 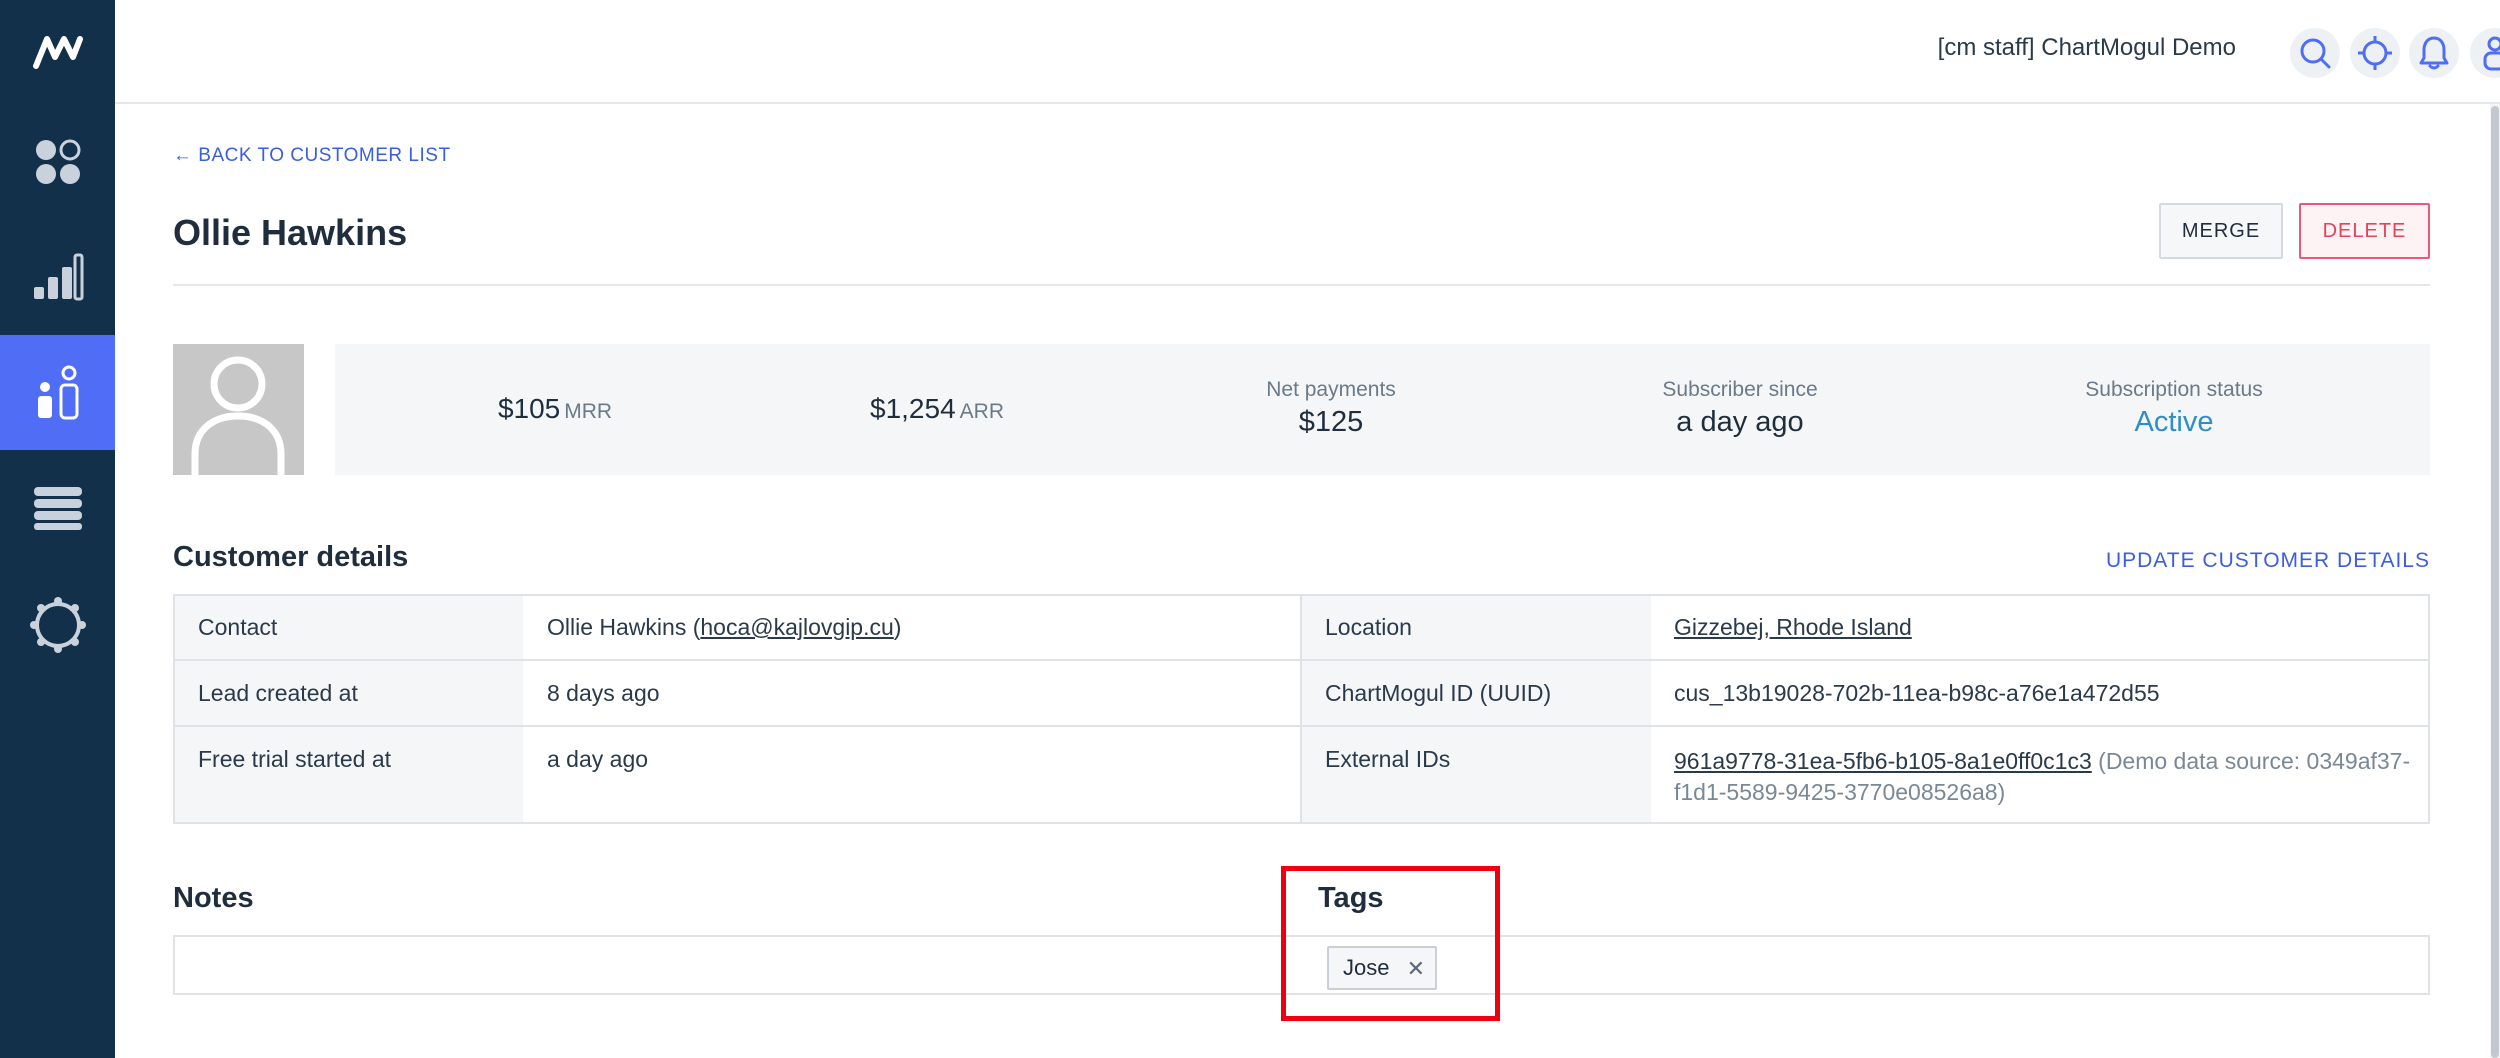 What do you see at coordinates (1740, 389) in the screenshot?
I see `subscriber-since-label: Subscriber since` at bounding box center [1740, 389].